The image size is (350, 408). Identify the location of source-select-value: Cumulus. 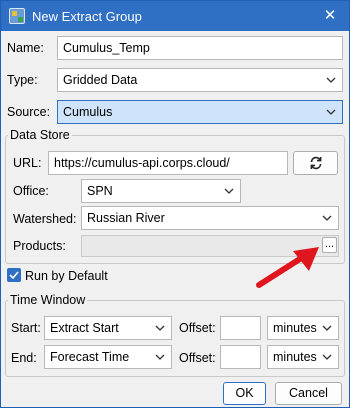
(88, 112).